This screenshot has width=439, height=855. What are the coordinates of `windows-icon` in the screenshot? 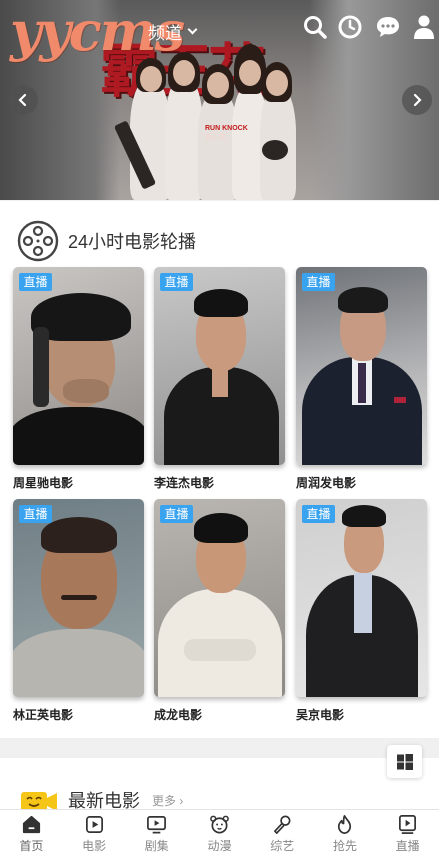 It's located at (404, 761).